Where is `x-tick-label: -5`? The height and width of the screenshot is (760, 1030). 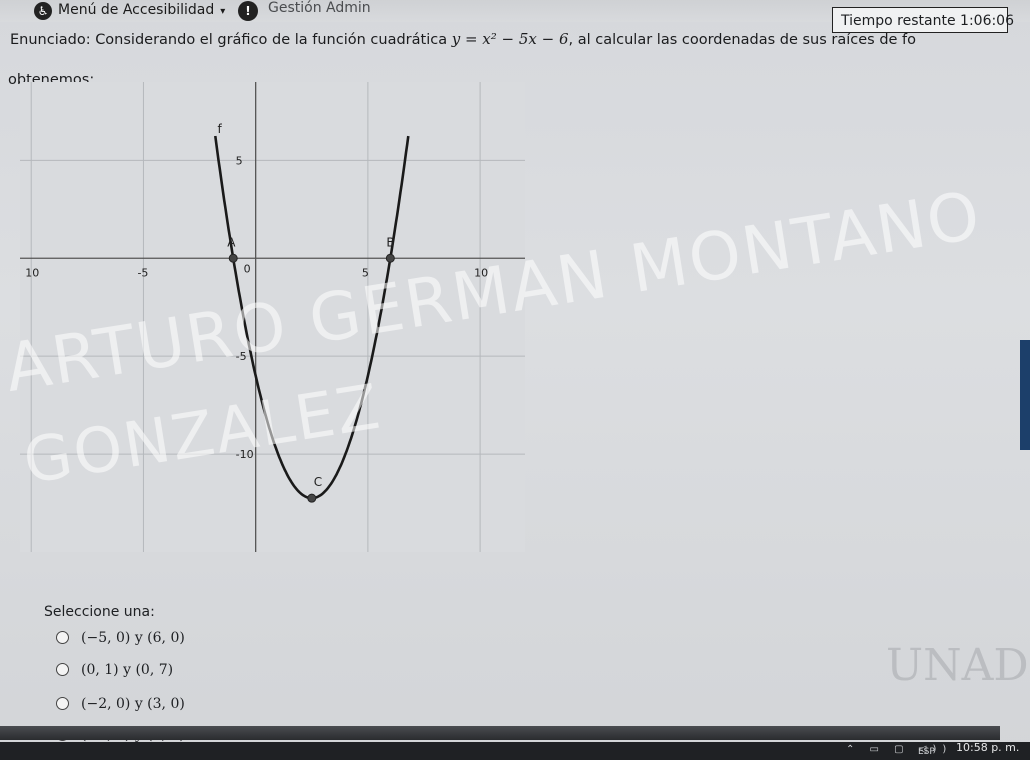 x-tick-label: -5 is located at coordinates (142, 272).